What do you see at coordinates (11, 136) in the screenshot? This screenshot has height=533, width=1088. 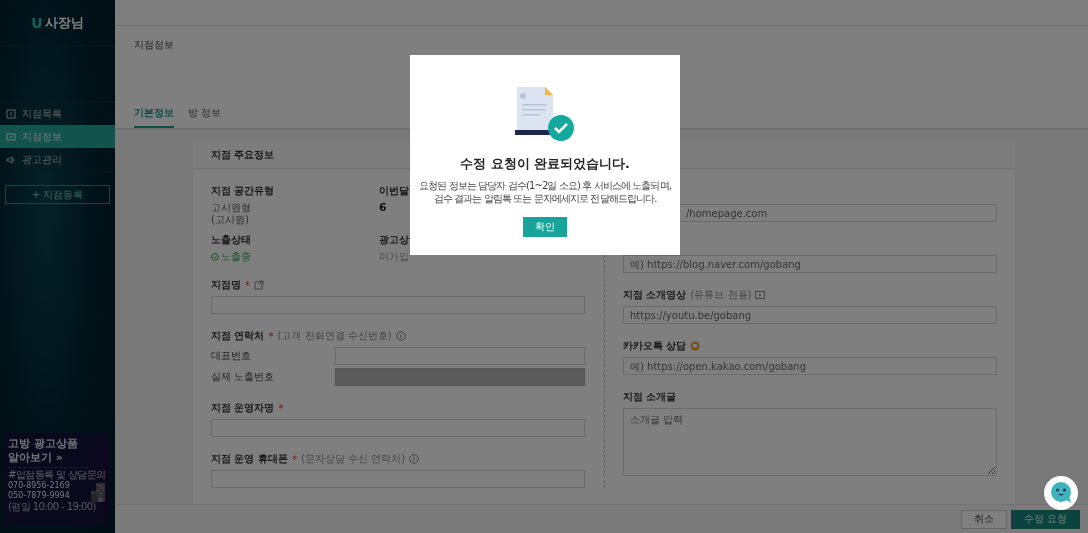 I see `card-icon` at bounding box center [11, 136].